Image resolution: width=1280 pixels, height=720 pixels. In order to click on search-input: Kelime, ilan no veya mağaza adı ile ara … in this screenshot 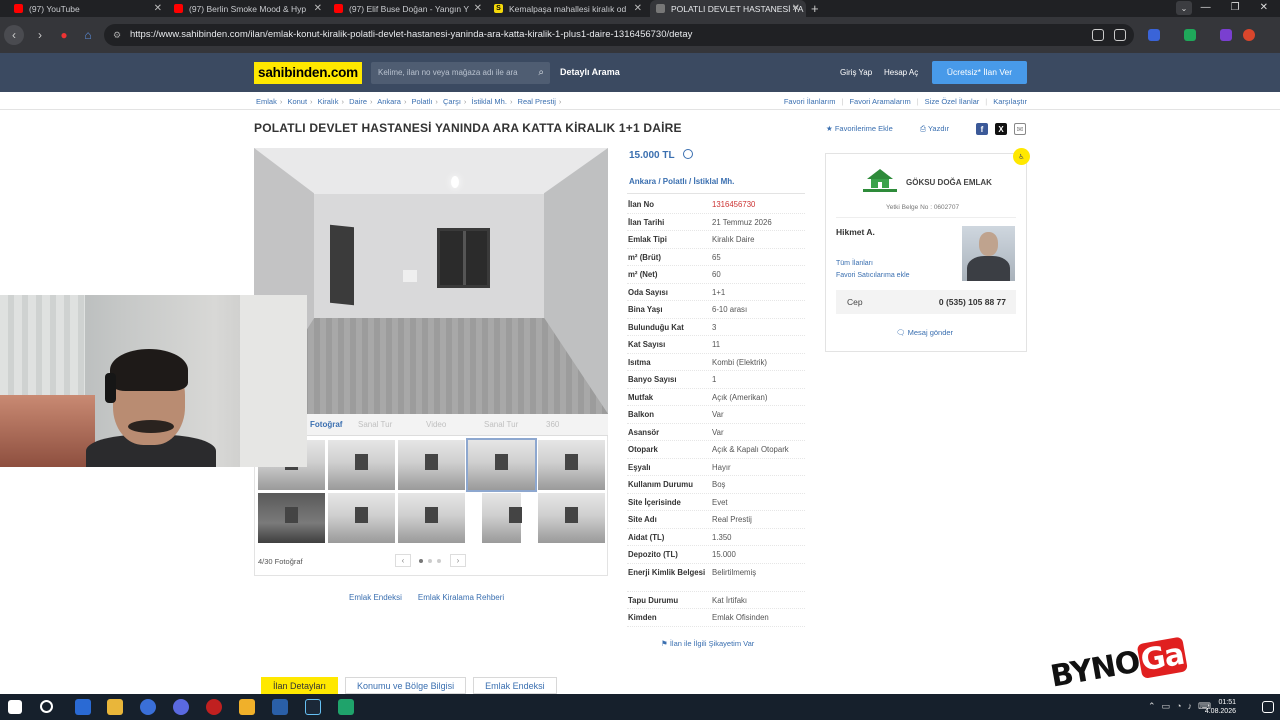, I will do `click(460, 73)`.